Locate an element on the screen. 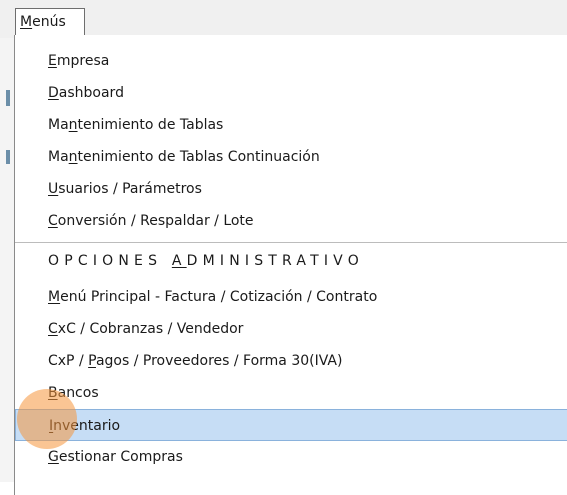  menu-menus: Menús is located at coordinates (50, 22).